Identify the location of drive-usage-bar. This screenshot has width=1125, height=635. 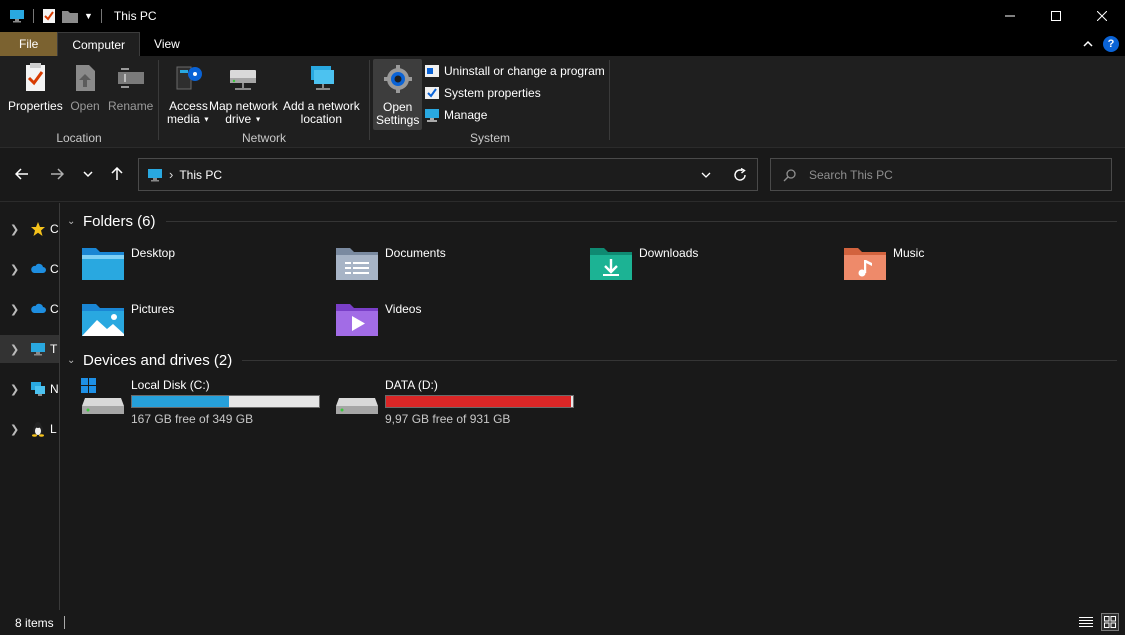
(479, 401).